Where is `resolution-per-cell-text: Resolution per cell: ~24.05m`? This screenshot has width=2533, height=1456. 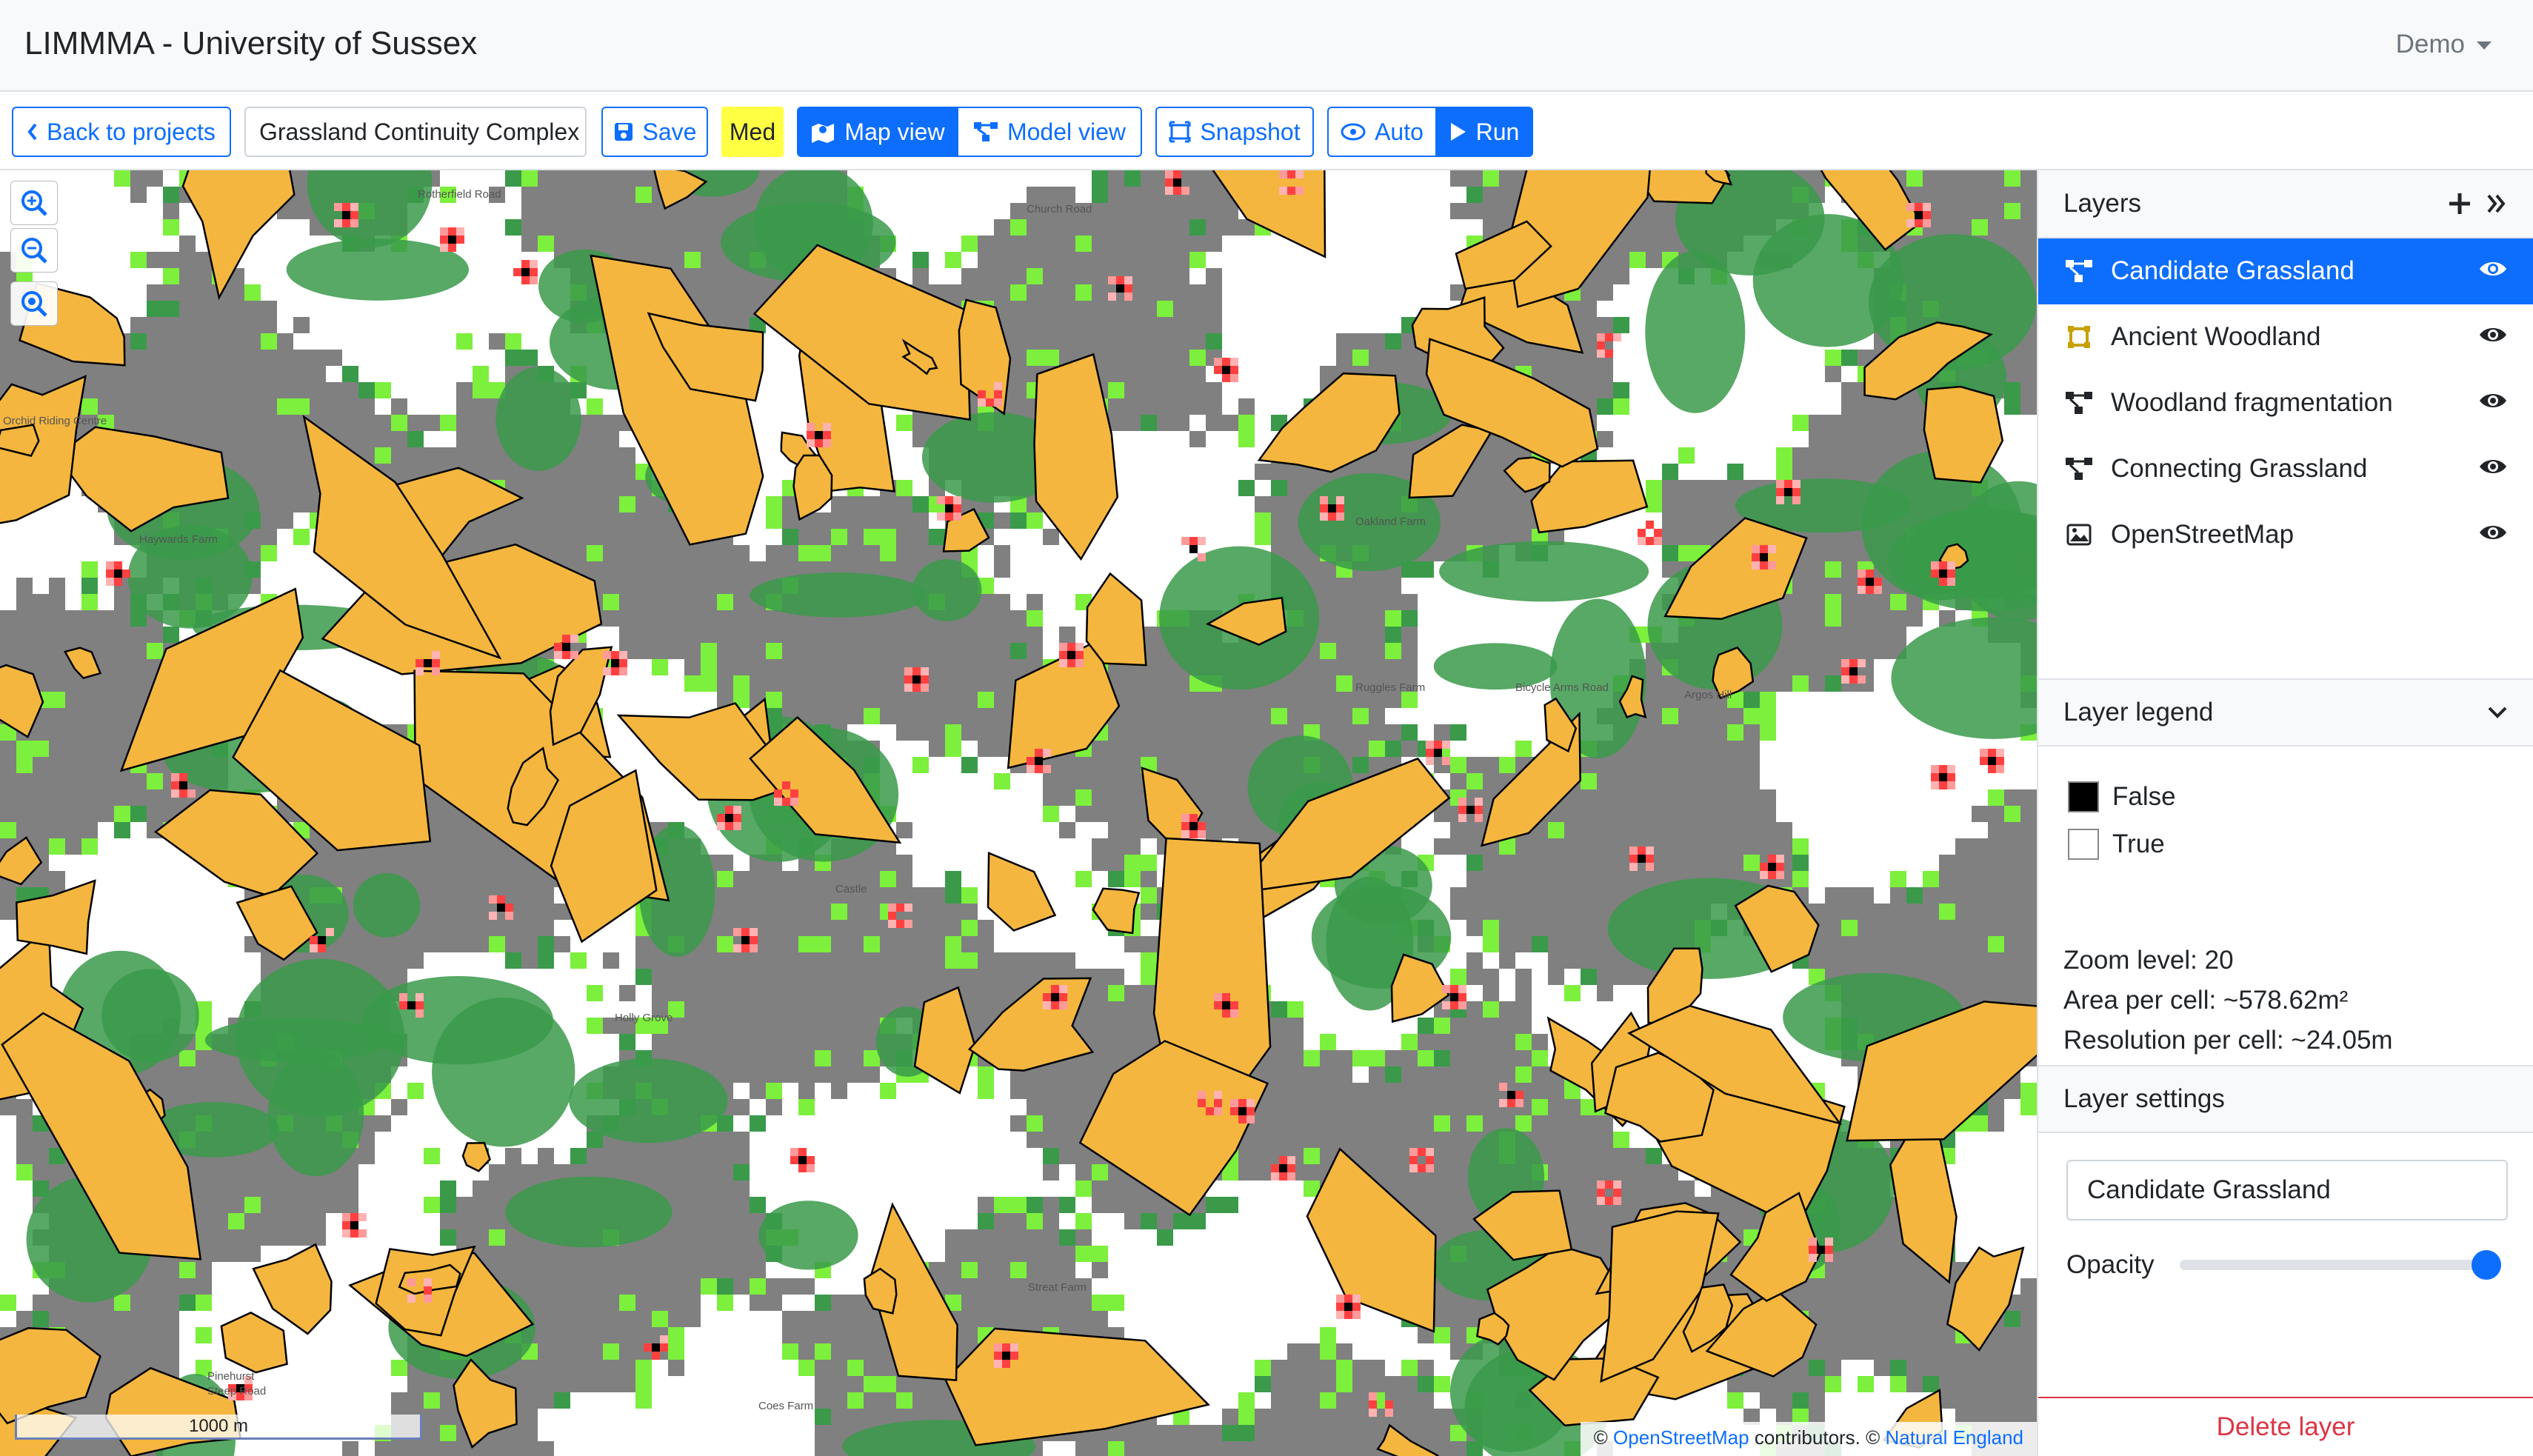
resolution-per-cell-text: Resolution per cell: ~24.05m is located at coordinates (2228, 1040).